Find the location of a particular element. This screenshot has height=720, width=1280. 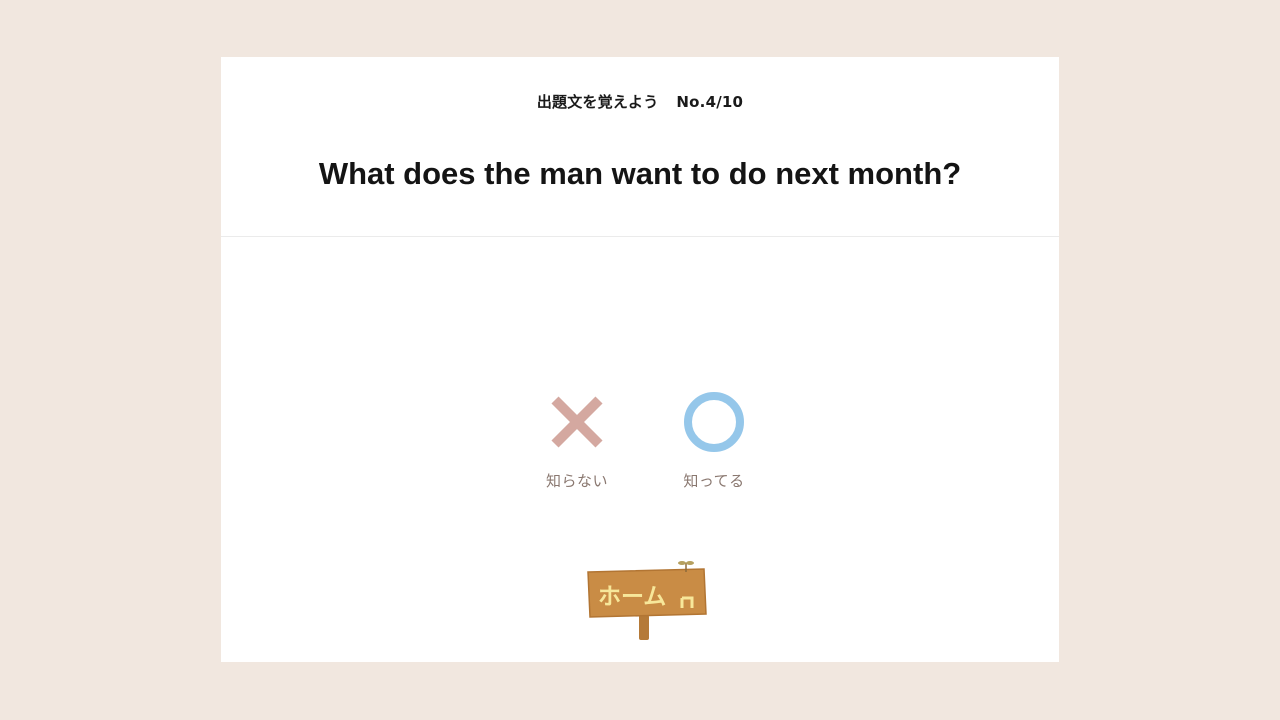

home-signboard-icon: ホーム is located at coordinates (647, 600).